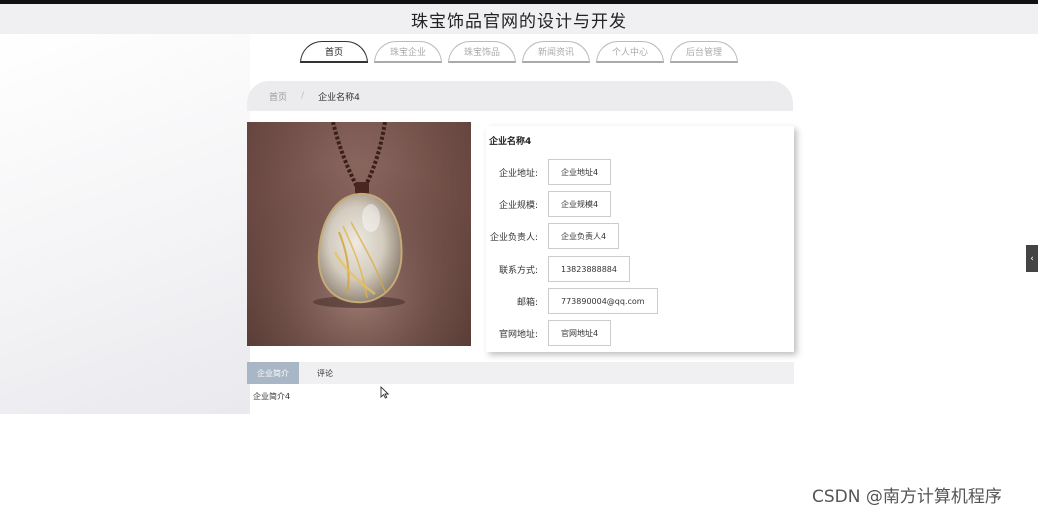 This screenshot has height=511, width=1038. I want to click on company-name: 企业名称4, so click(510, 142).